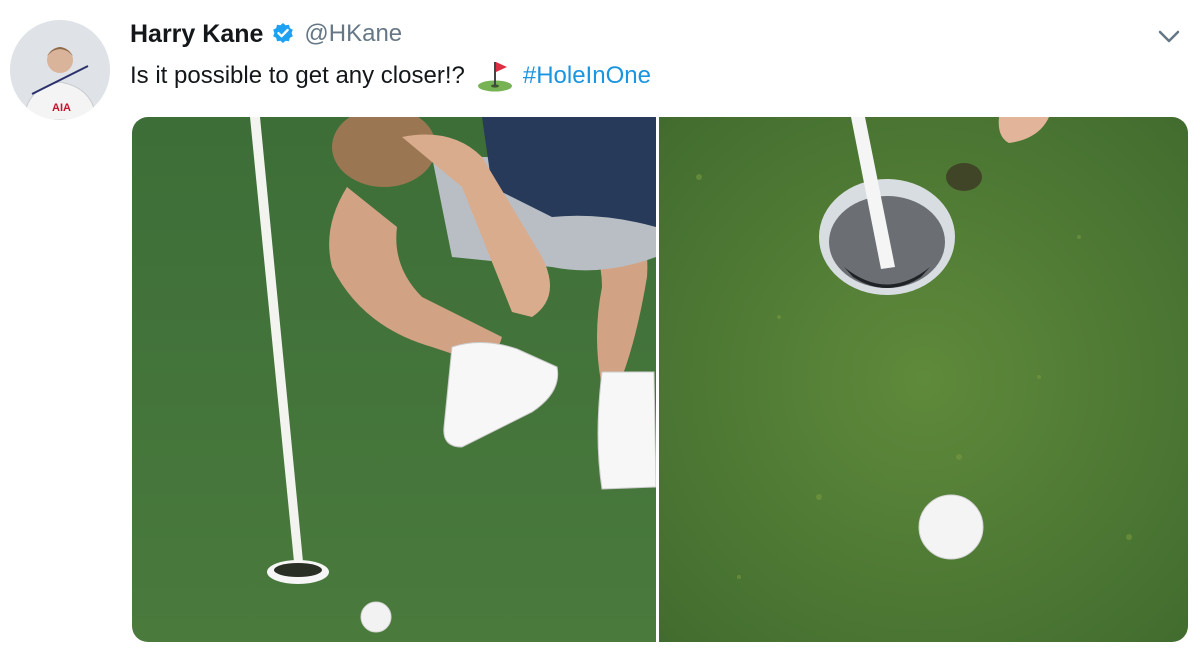 This screenshot has width=1200, height=657. I want to click on author-name: Harry Kane, so click(196, 34).